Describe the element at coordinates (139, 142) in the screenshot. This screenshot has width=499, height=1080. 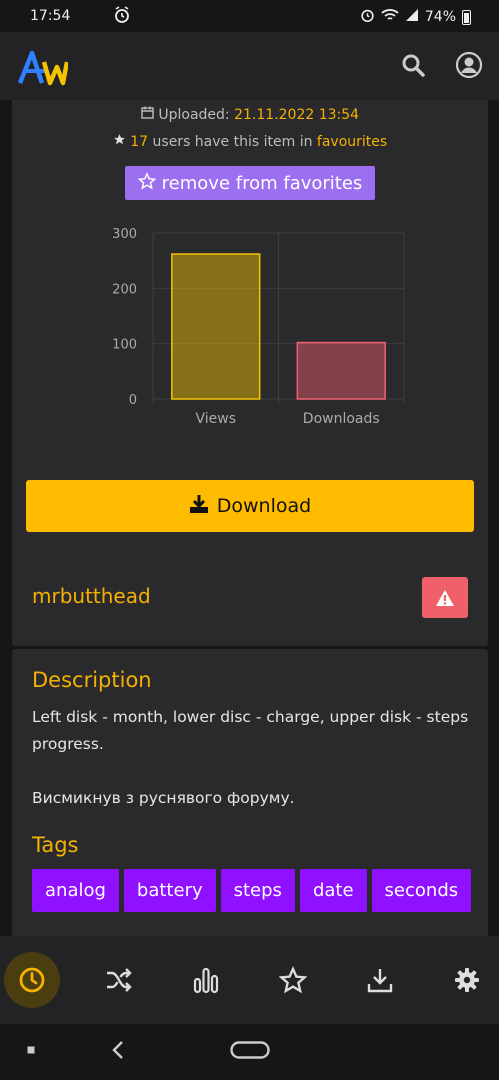
I see `favourites-count: 17` at that location.